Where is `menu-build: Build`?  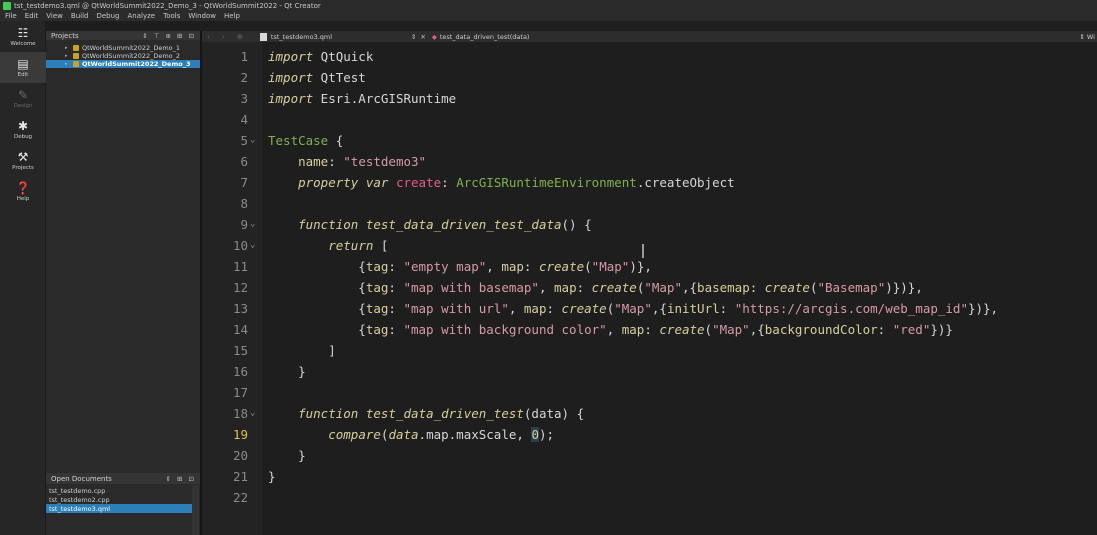
menu-build: Build is located at coordinates (80, 16).